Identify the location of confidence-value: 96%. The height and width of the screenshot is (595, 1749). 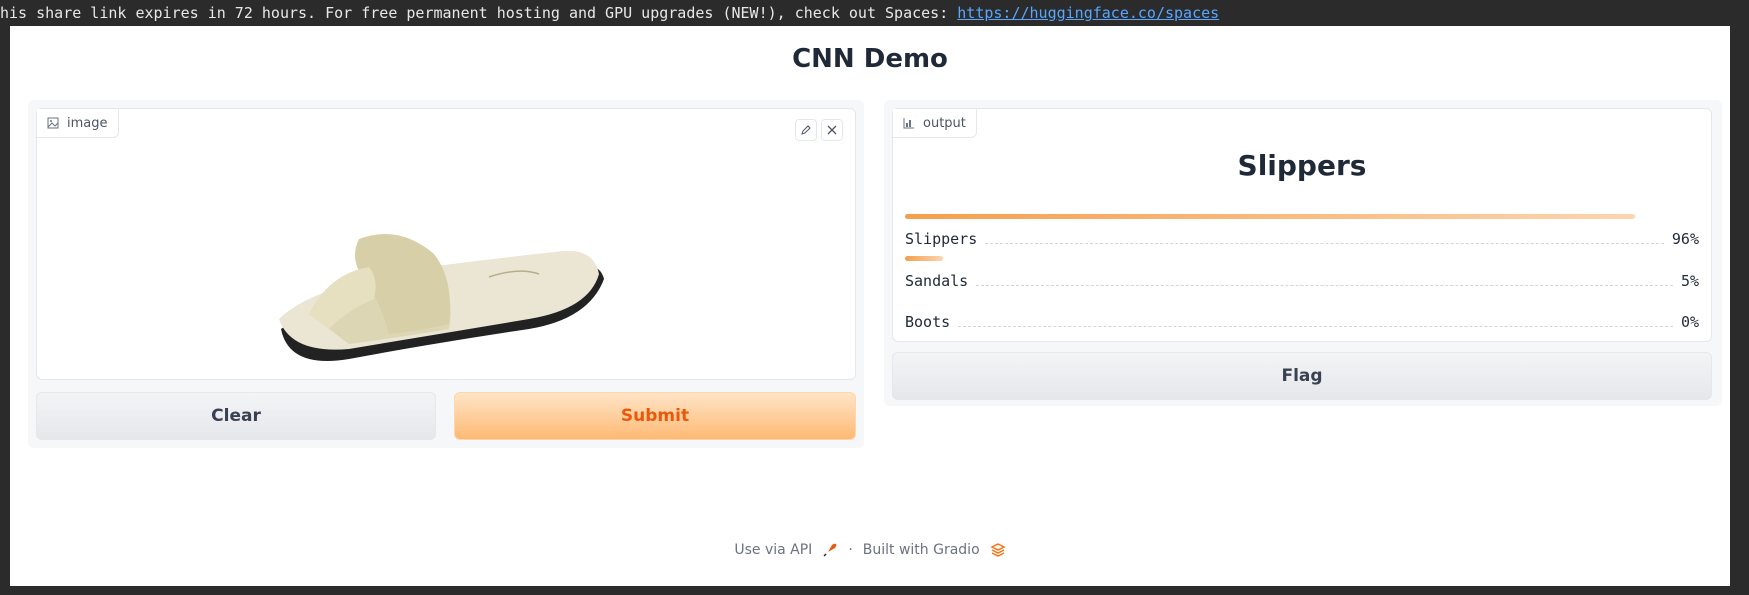
(1685, 239).